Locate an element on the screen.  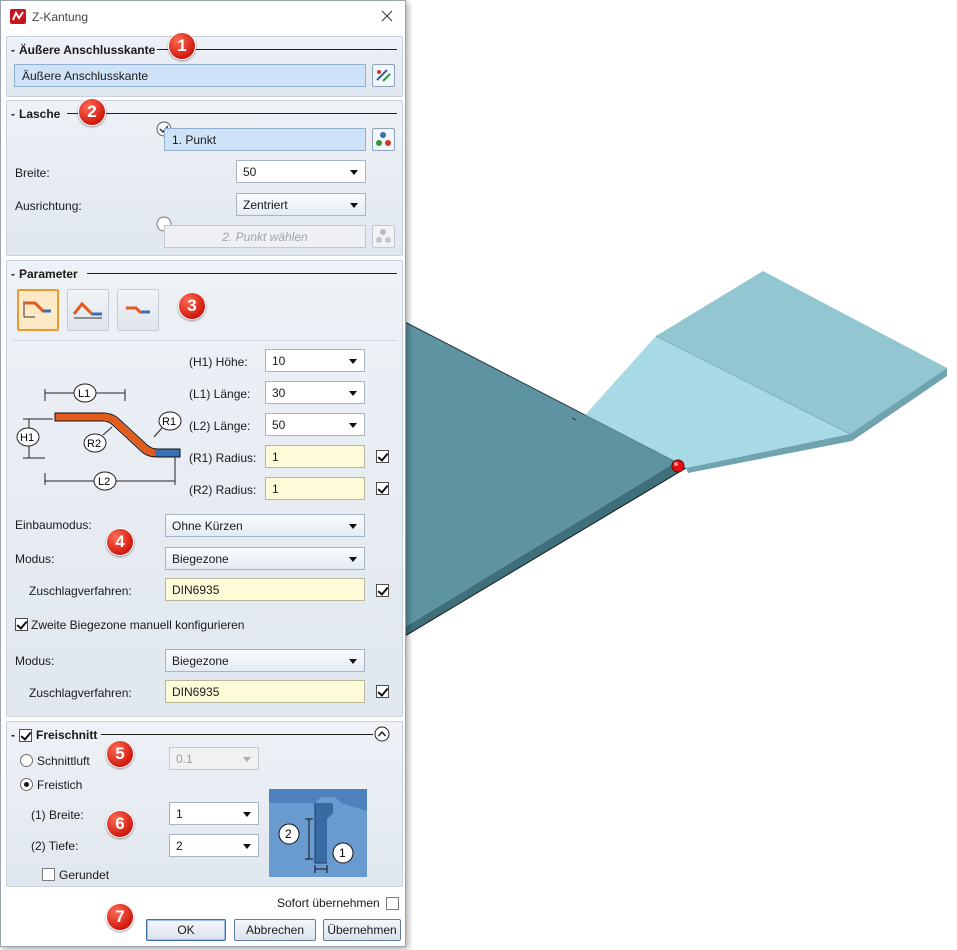
relief-depth-value: 2 is located at coordinates (179, 846).